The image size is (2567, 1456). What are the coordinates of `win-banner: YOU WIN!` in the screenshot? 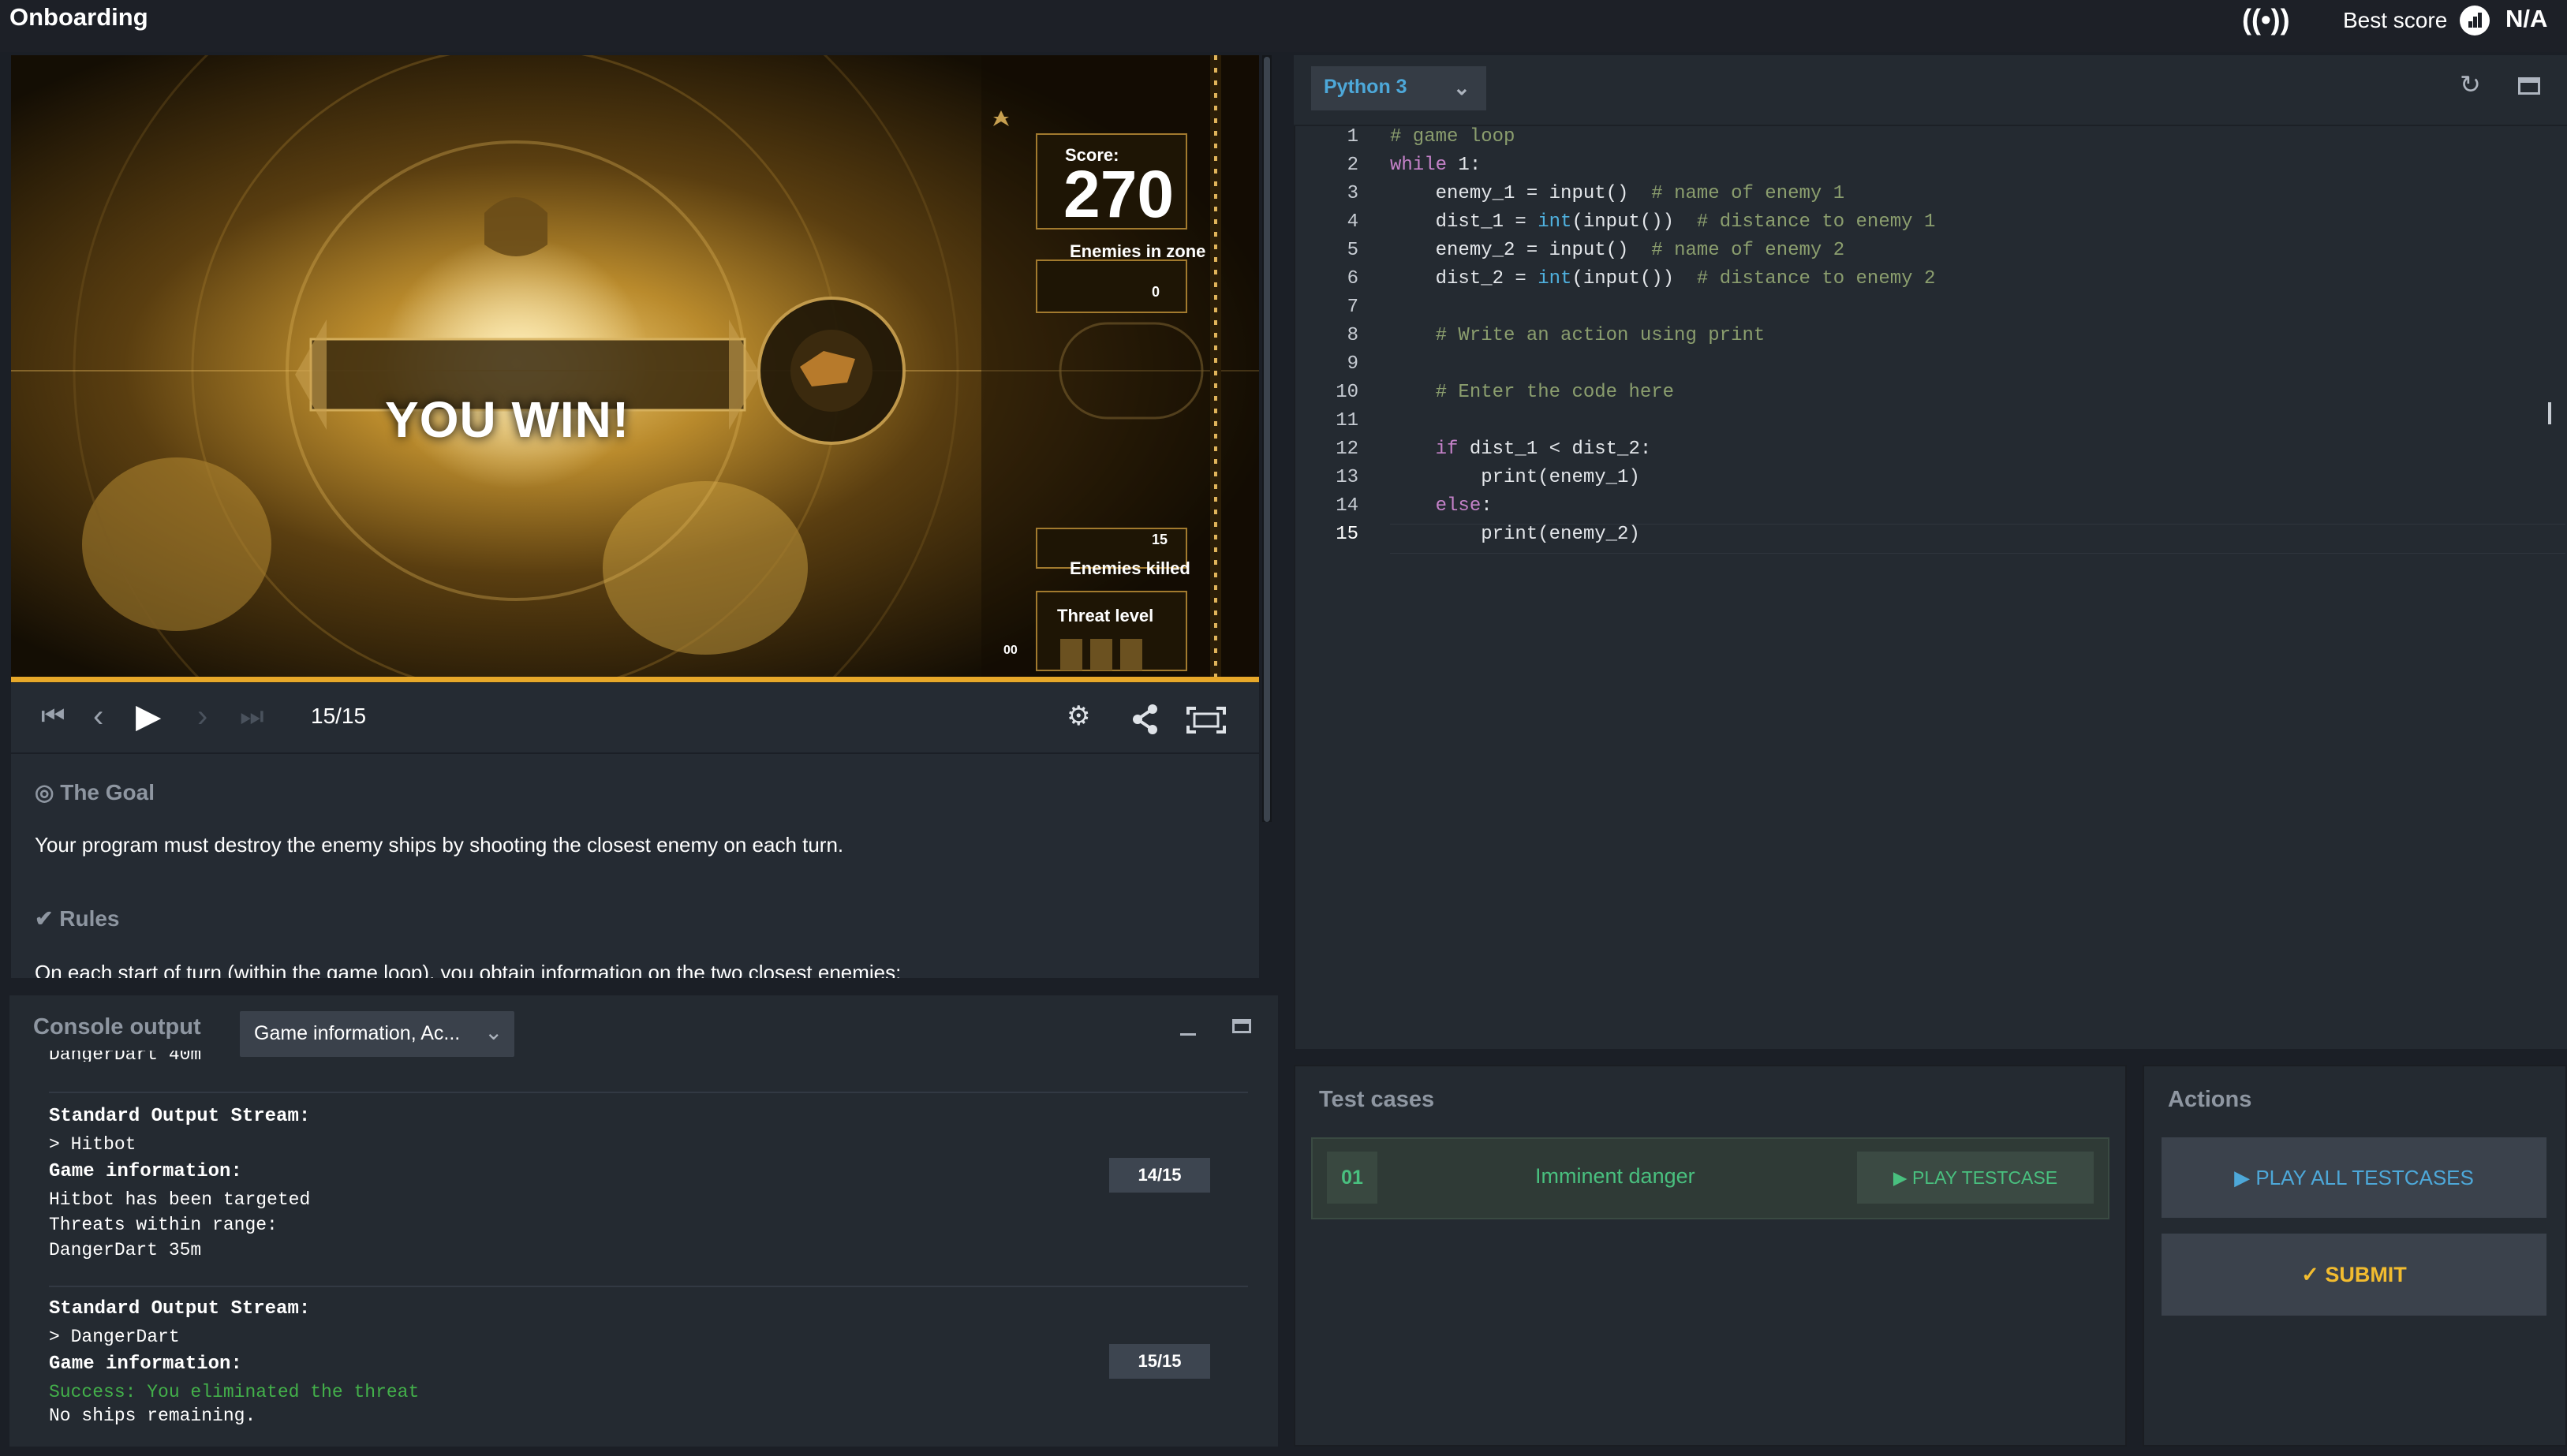 It's located at (507, 419).